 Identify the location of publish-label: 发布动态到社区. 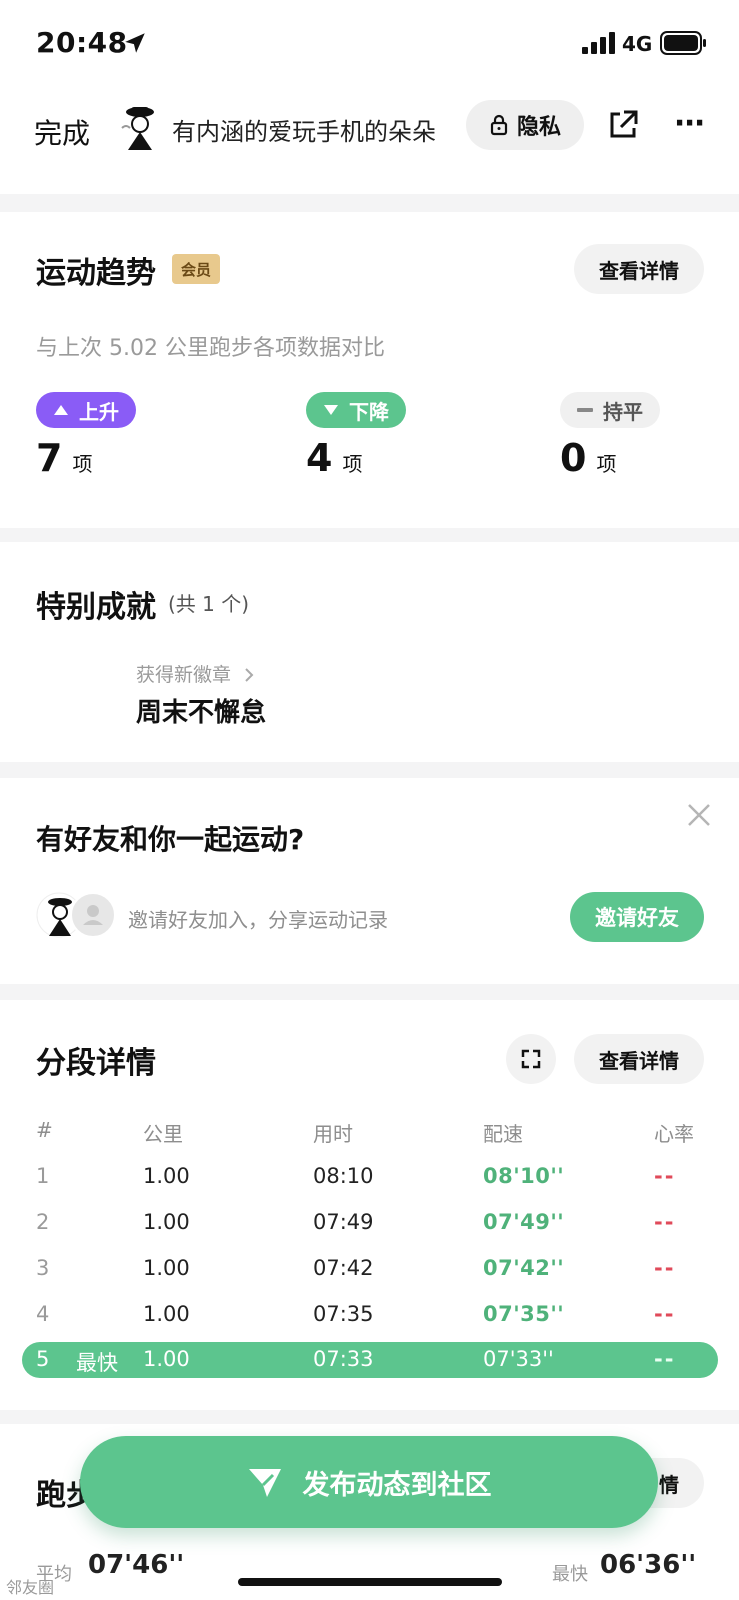
(397, 1485).